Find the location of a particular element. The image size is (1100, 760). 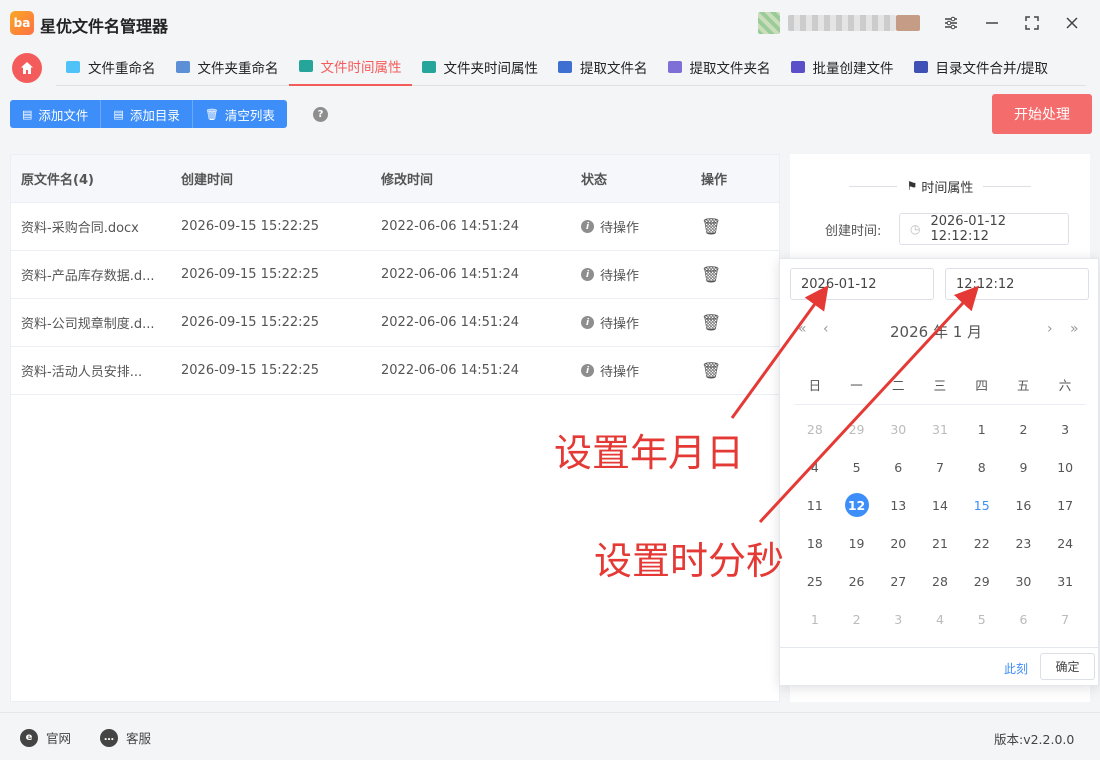

tab-icon is located at coordinates (182, 67).